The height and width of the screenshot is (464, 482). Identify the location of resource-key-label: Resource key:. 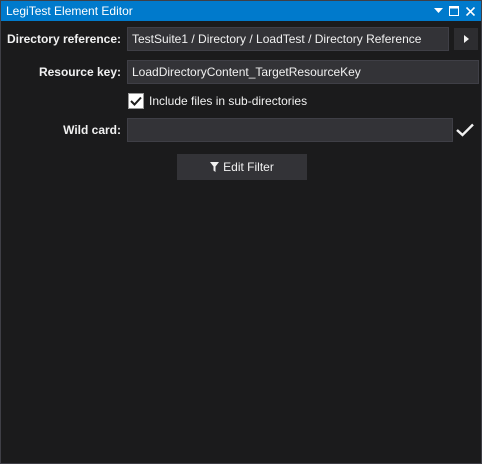
(79, 72).